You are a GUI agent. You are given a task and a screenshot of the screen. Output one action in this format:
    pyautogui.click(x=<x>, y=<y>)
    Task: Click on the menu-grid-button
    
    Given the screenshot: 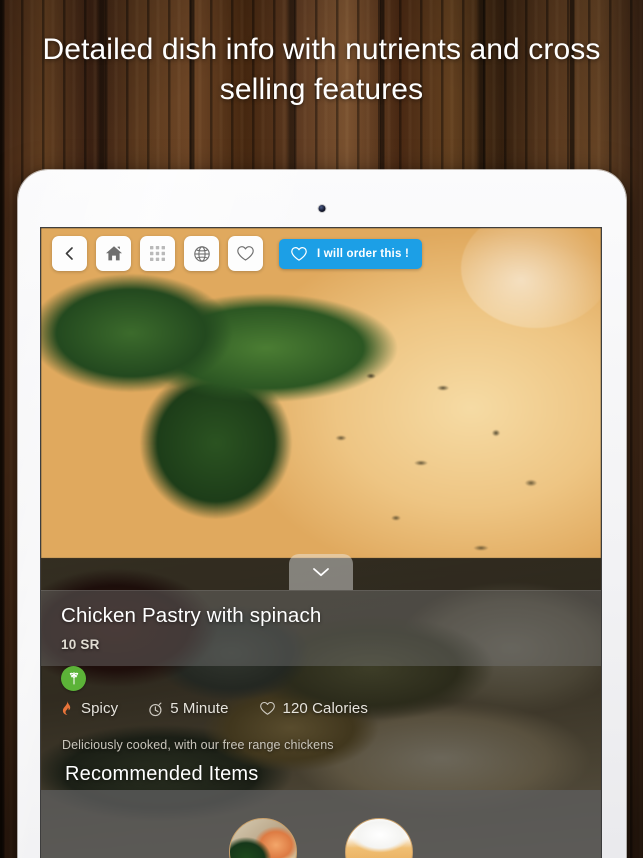 What is the action you would take?
    pyautogui.click(x=157, y=253)
    